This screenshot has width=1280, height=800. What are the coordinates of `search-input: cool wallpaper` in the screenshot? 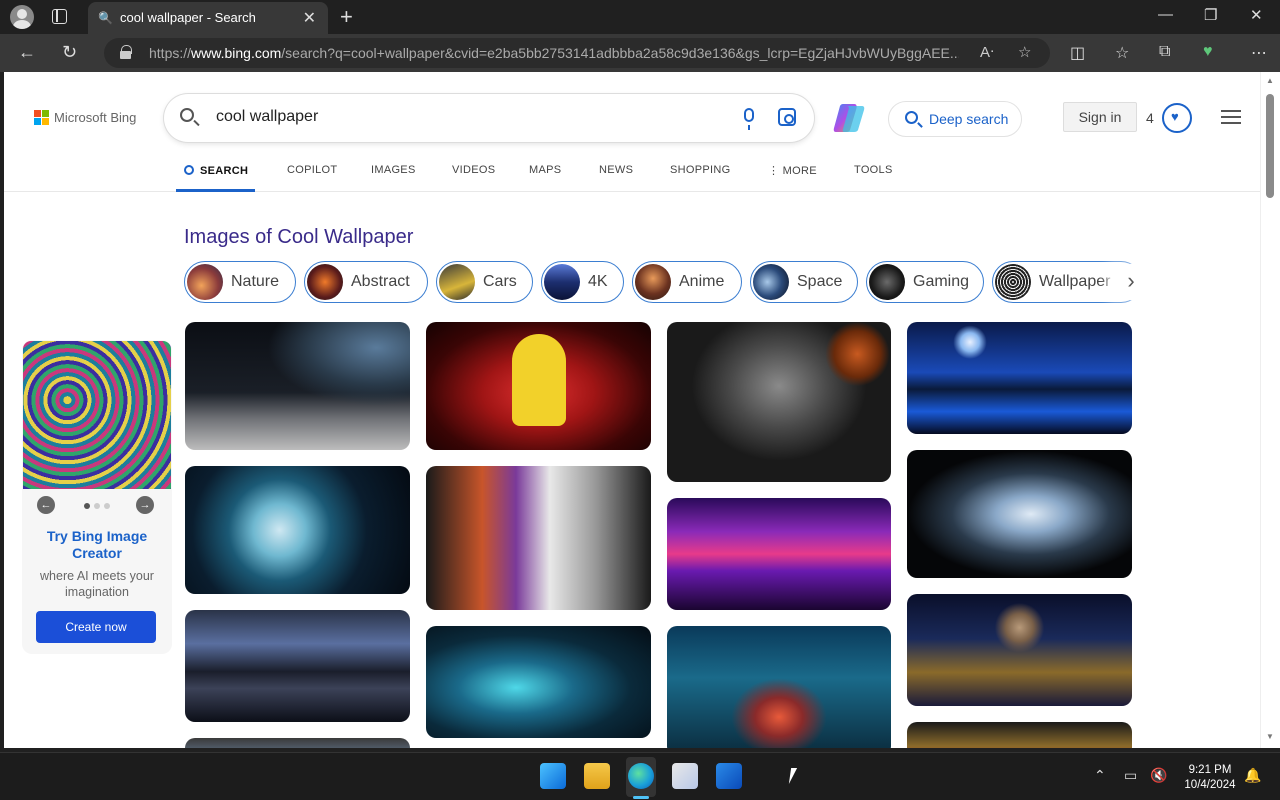 It's located at (267, 117).